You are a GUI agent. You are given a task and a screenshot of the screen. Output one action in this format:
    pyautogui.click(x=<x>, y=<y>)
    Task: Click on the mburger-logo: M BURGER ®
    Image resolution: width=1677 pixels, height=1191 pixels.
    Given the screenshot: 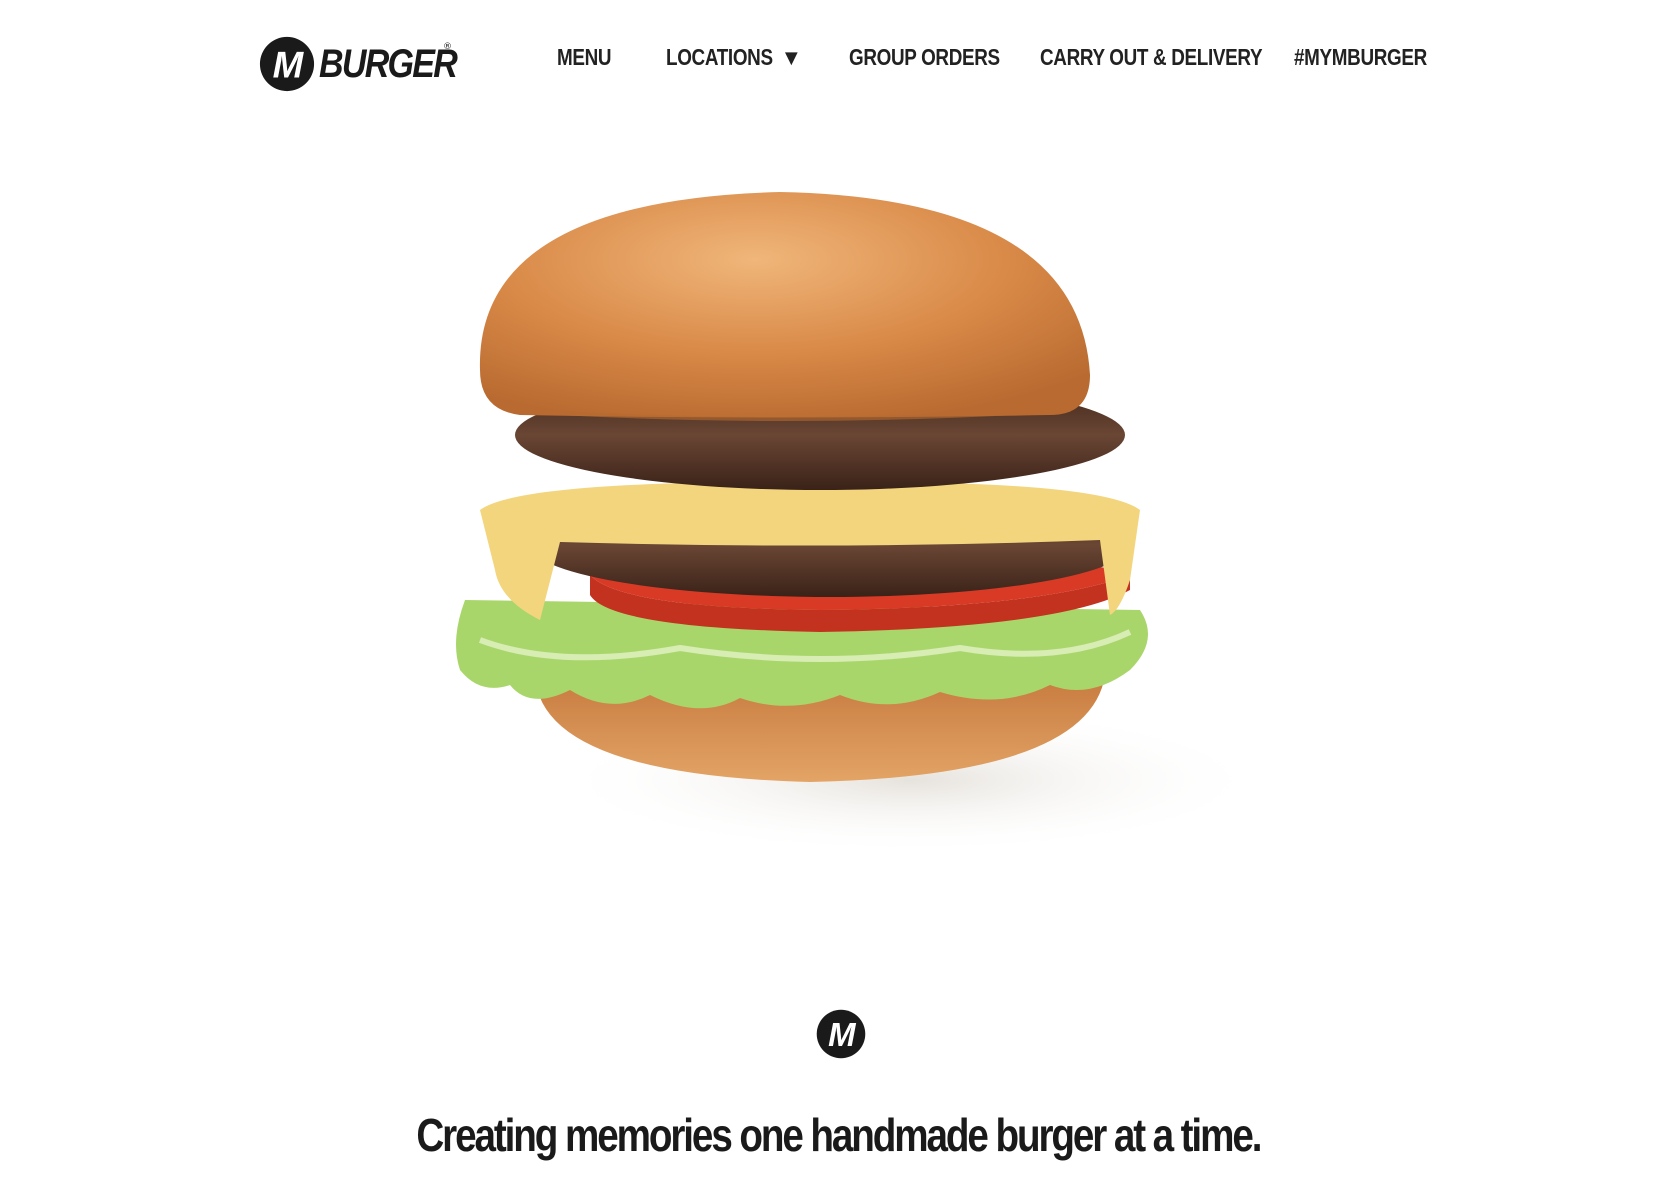 What is the action you would take?
    pyautogui.click(x=369, y=64)
    